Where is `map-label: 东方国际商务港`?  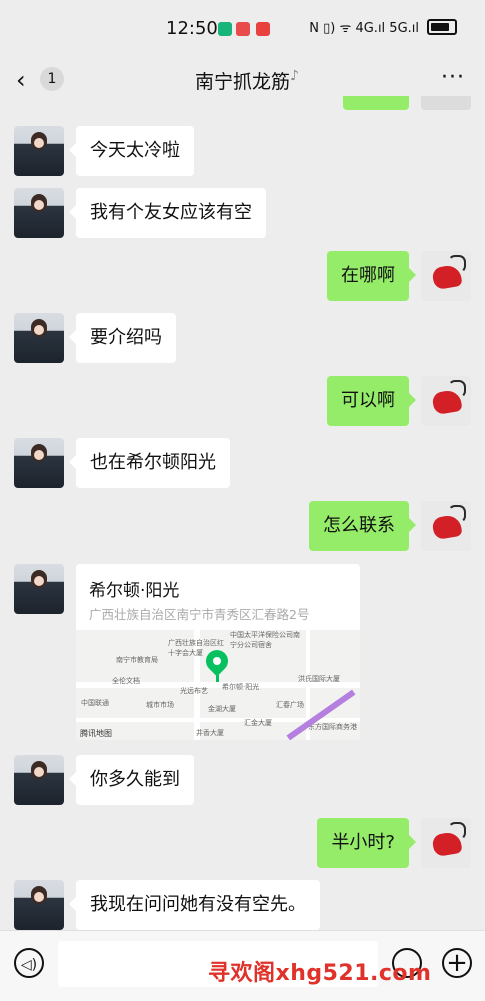
map-label: 东方国际商务港 is located at coordinates (332, 727).